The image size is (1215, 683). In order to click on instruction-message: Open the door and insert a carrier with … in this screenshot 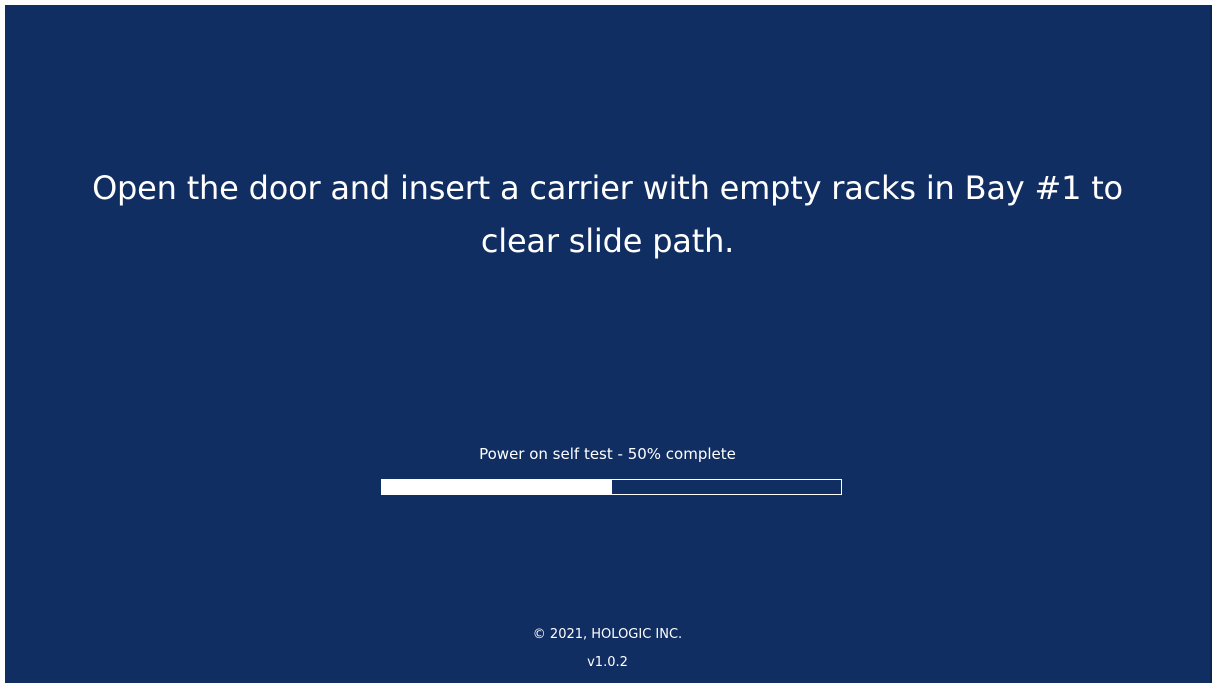, I will do `click(607, 215)`.